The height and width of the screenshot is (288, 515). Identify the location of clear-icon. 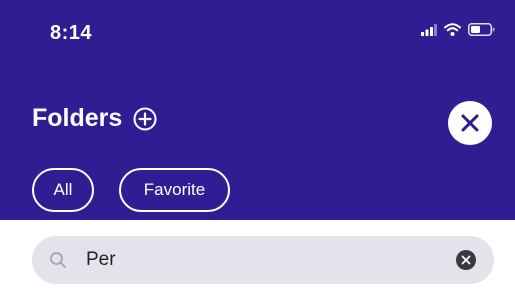
(466, 260).